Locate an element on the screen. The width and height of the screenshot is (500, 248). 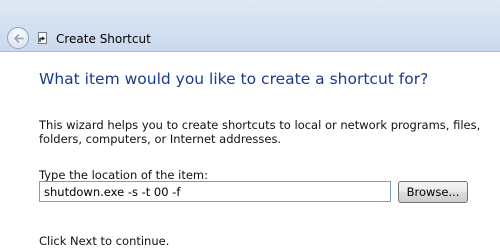
location-input is located at coordinates (215, 191).